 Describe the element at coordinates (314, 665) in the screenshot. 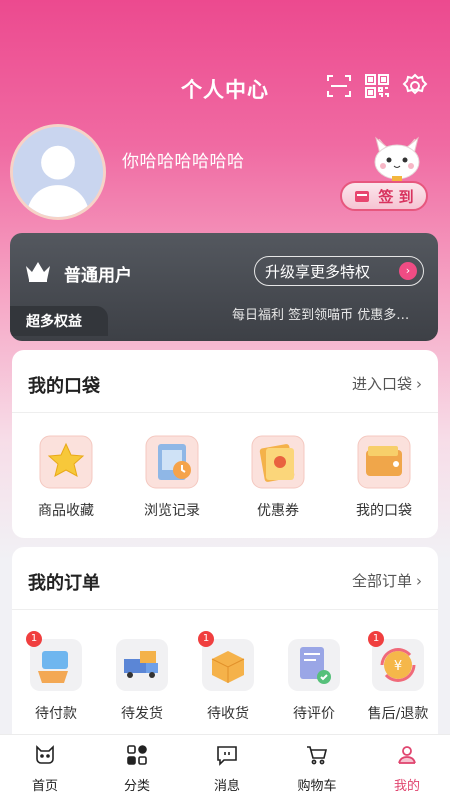

I see `review-icon` at that location.